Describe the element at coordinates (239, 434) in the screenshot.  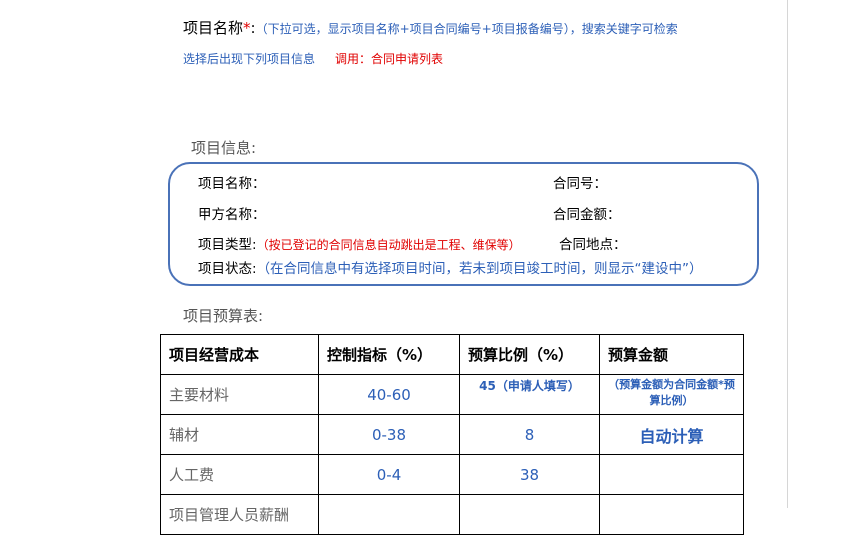
I see `cell-item: 辅材` at that location.